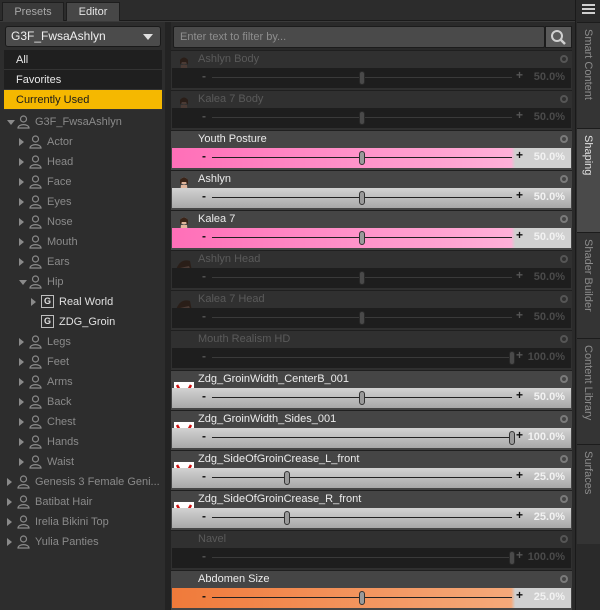 Image resolution: width=600 pixels, height=610 pixels. Describe the element at coordinates (81, 322) in the screenshot. I see `tree-node: G ZDG_Groin` at that location.